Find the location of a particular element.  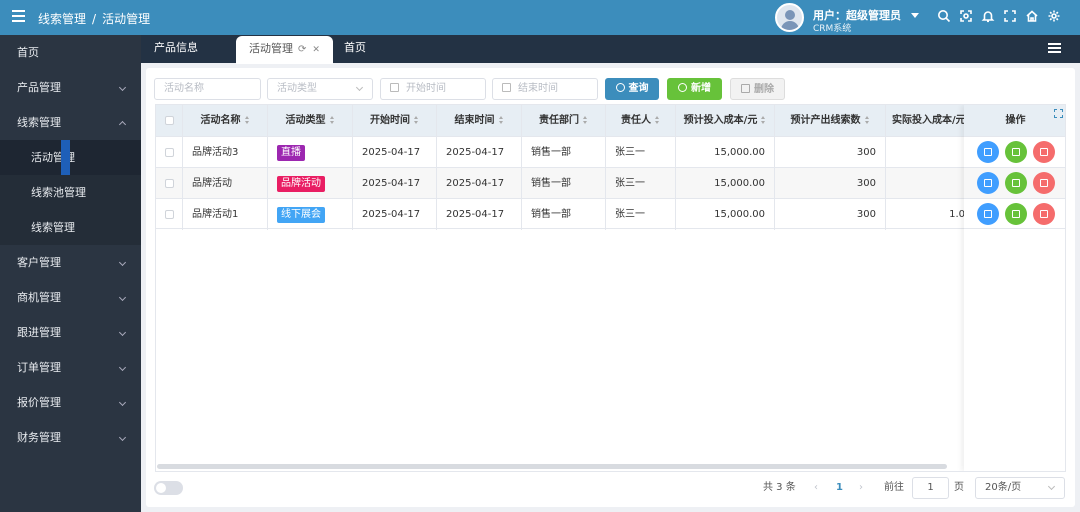

select-all-checkbox is located at coordinates (169, 120).